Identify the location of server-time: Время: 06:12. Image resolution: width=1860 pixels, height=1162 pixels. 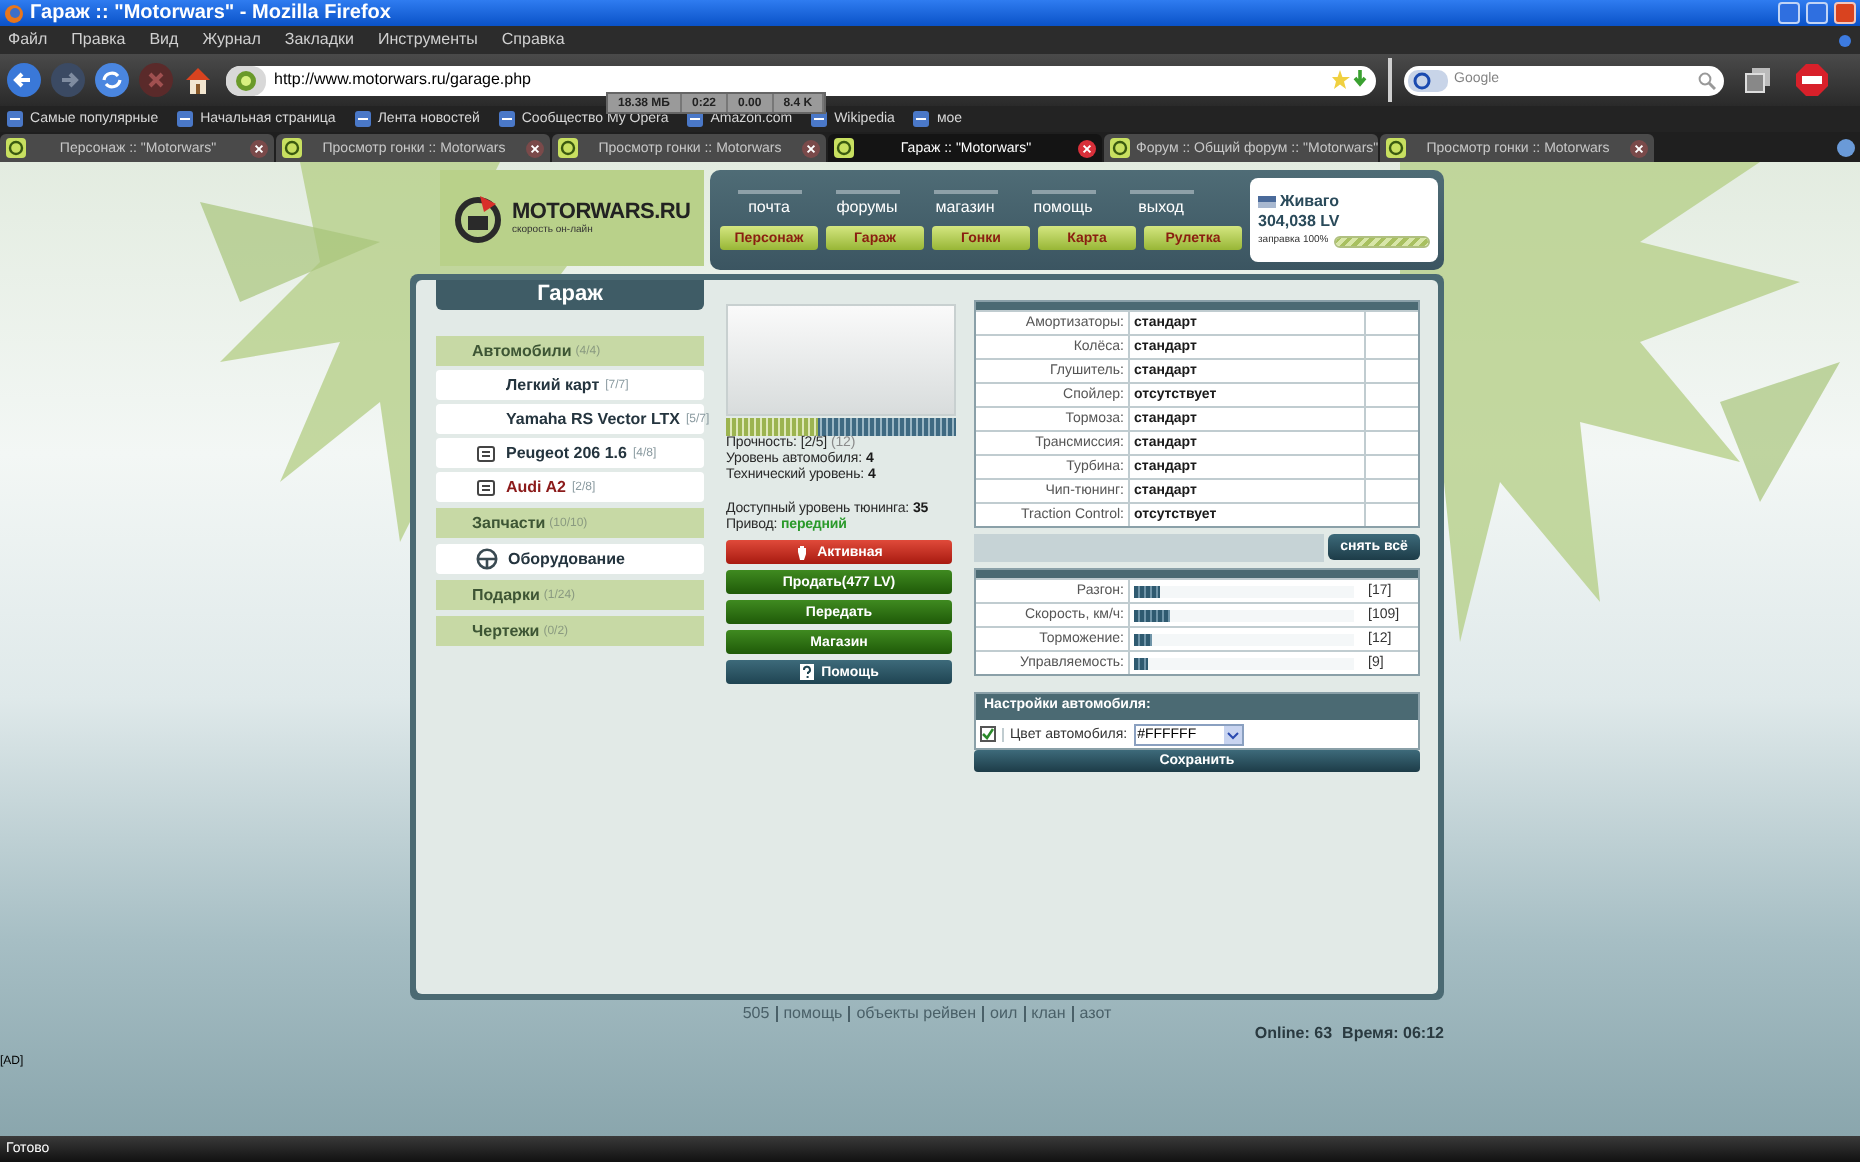
(1393, 1034).